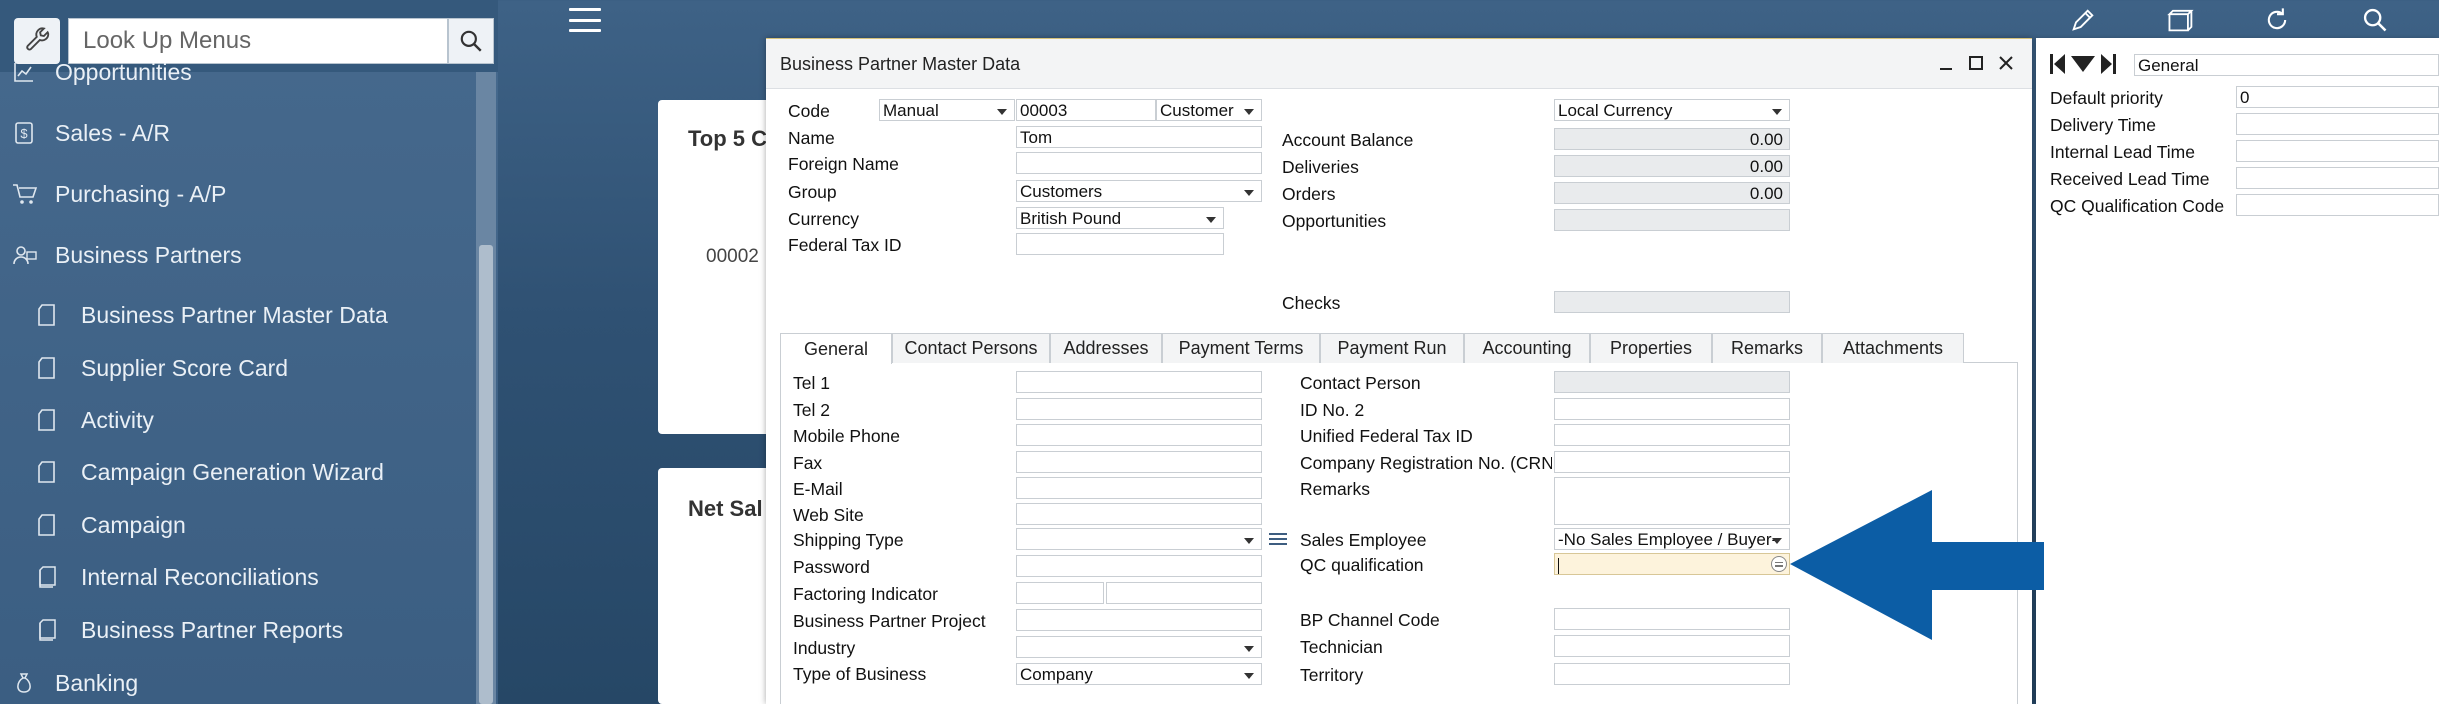 Image resolution: width=2439 pixels, height=704 pixels. I want to click on folder-icon, so click(2181, 20).